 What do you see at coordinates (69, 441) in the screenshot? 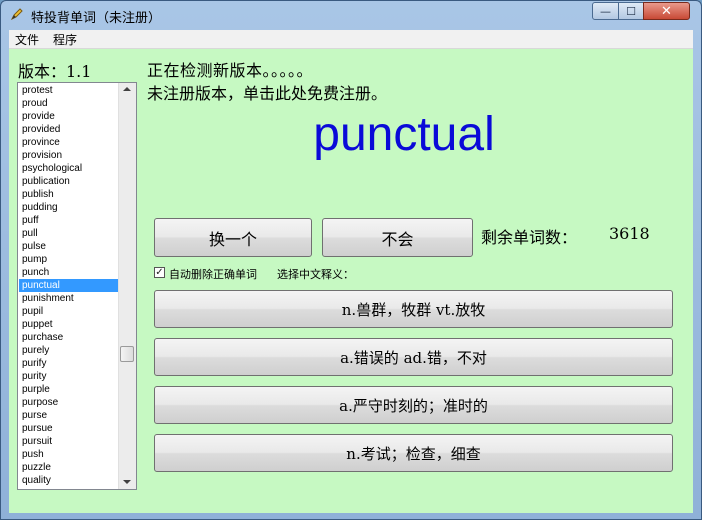
I see `list-item: pursuit` at bounding box center [69, 441].